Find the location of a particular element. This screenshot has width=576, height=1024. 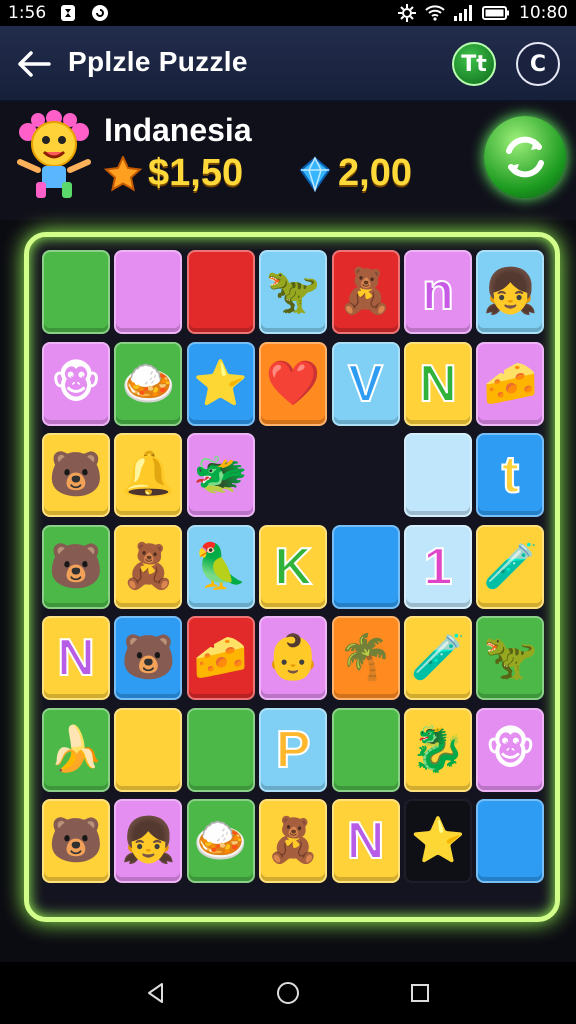

tile-r7-c5: N is located at coordinates (365, 841).